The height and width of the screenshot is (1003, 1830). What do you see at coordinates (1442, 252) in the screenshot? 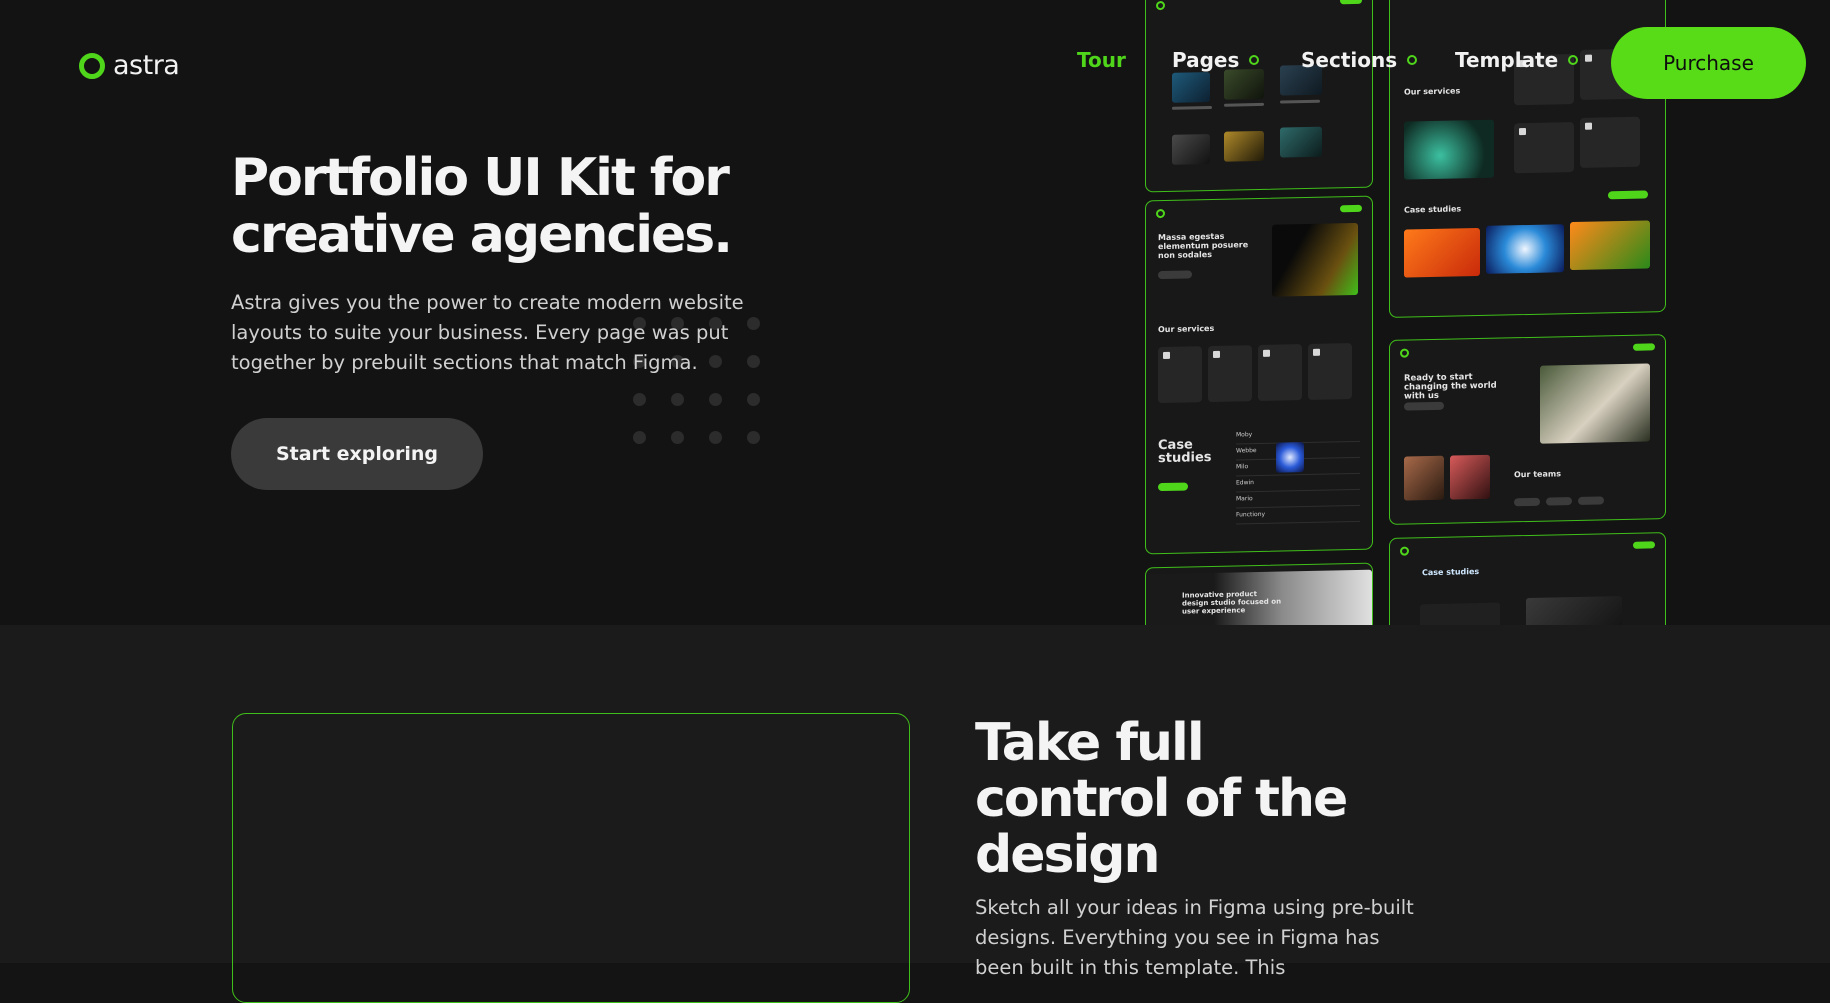
I see `case-tile-webbe` at bounding box center [1442, 252].